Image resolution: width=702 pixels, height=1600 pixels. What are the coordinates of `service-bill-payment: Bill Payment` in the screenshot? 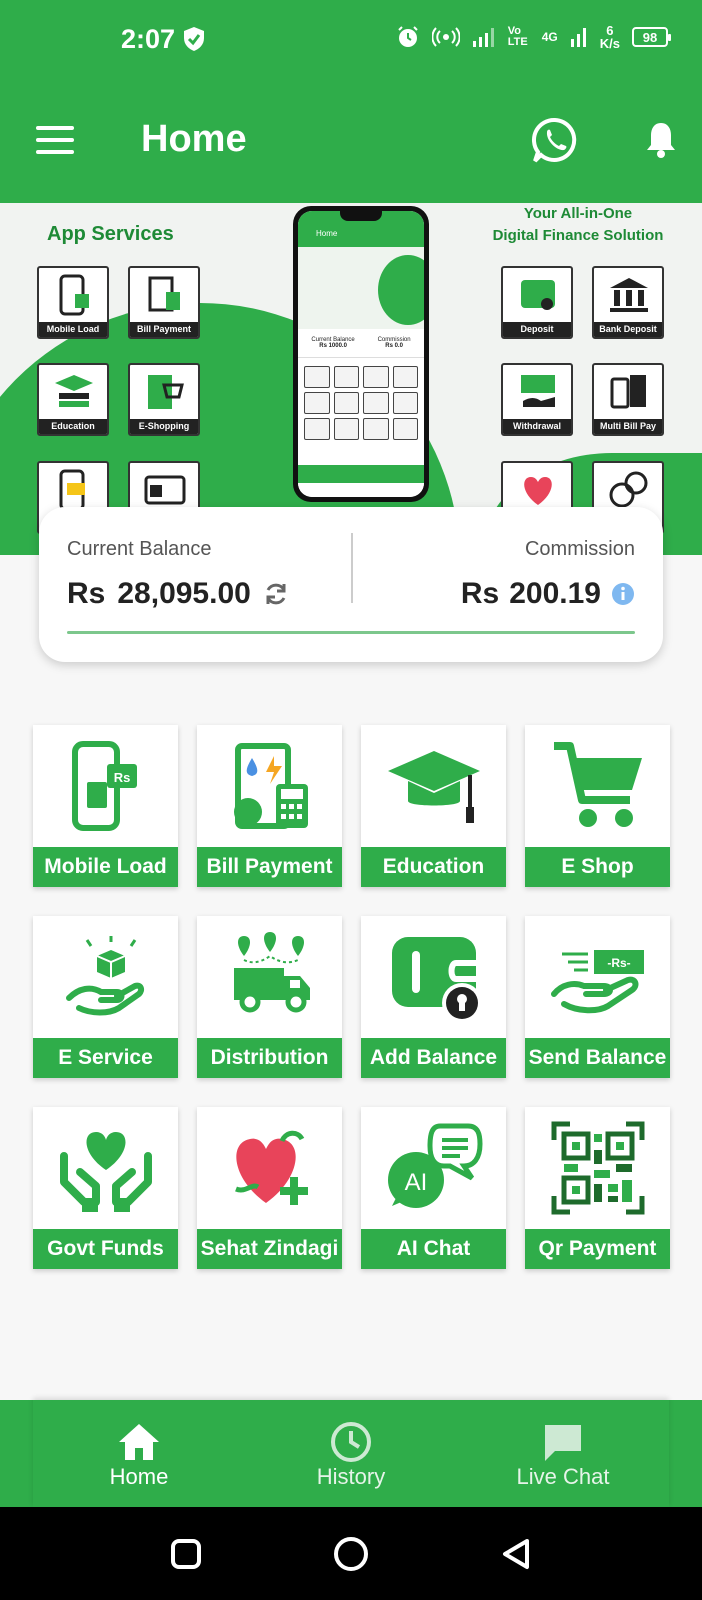 It's located at (269, 806).